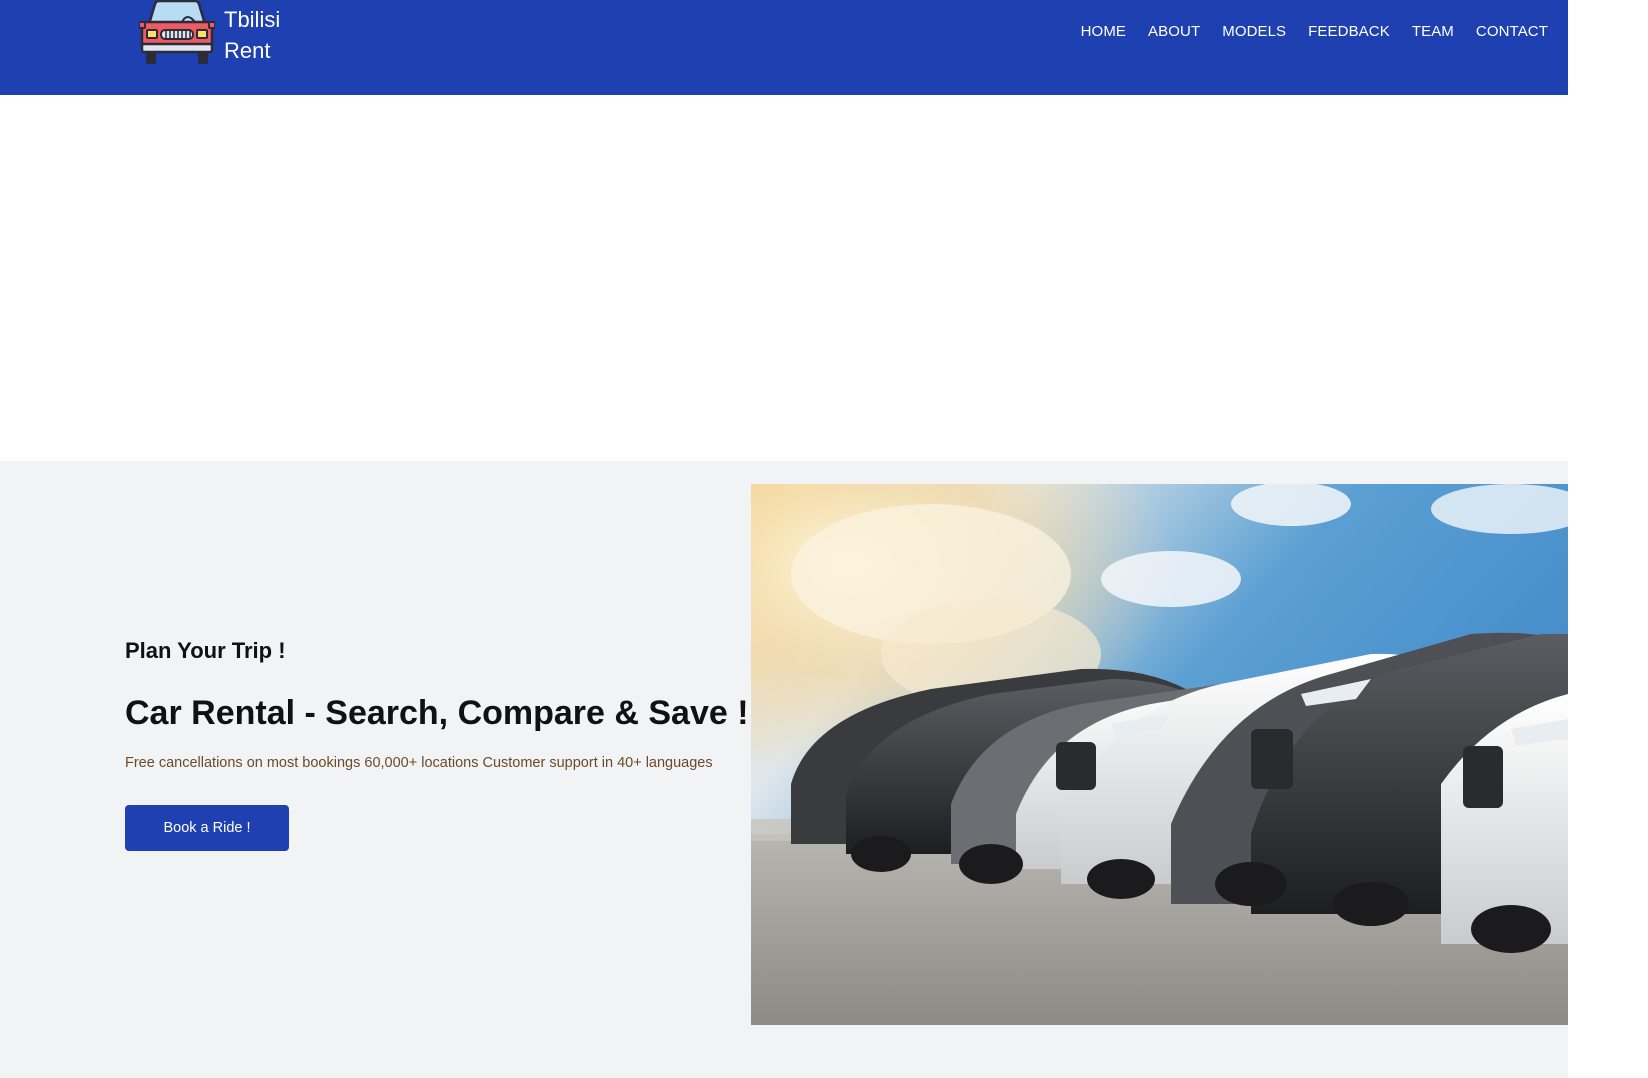 This screenshot has height=1078, width=1648. Describe the element at coordinates (221, 33) in the screenshot. I see `brand-logo: Tbilisi Rent` at that location.